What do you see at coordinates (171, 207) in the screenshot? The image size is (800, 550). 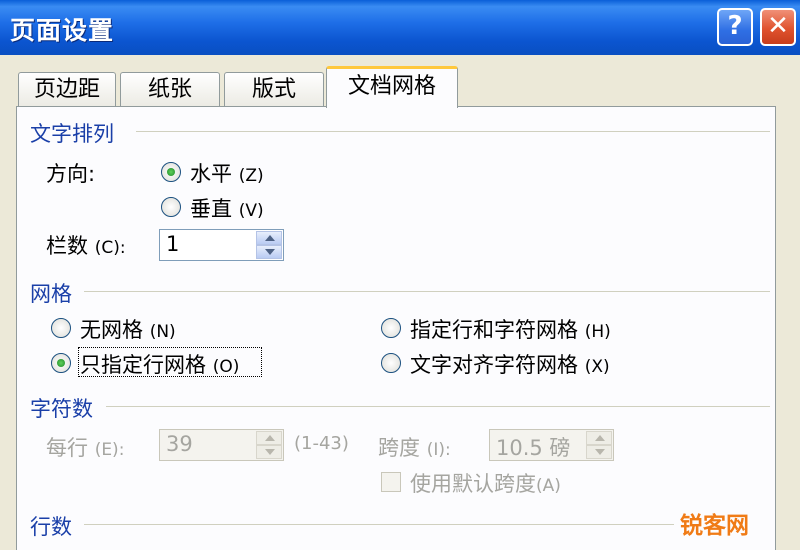 I see `radio-vertical` at bounding box center [171, 207].